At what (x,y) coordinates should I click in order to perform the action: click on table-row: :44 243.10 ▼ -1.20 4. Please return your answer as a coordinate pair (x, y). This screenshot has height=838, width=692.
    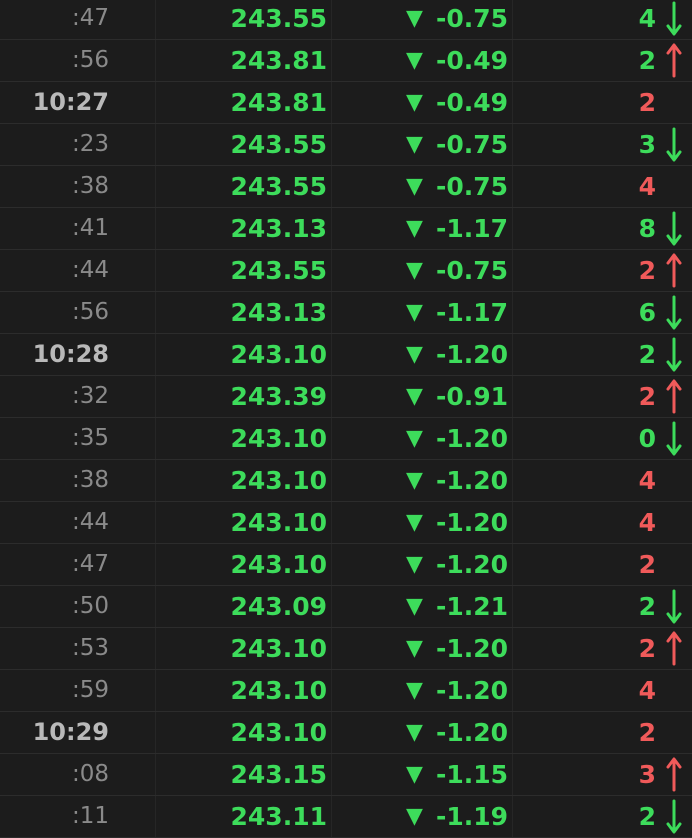
    Looking at the image, I should click on (346, 523).